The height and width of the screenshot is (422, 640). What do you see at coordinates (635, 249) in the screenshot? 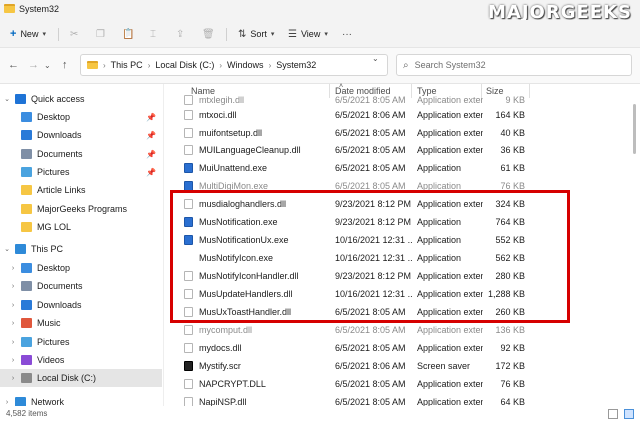
I see `vertical-scrollbar` at bounding box center [635, 249].